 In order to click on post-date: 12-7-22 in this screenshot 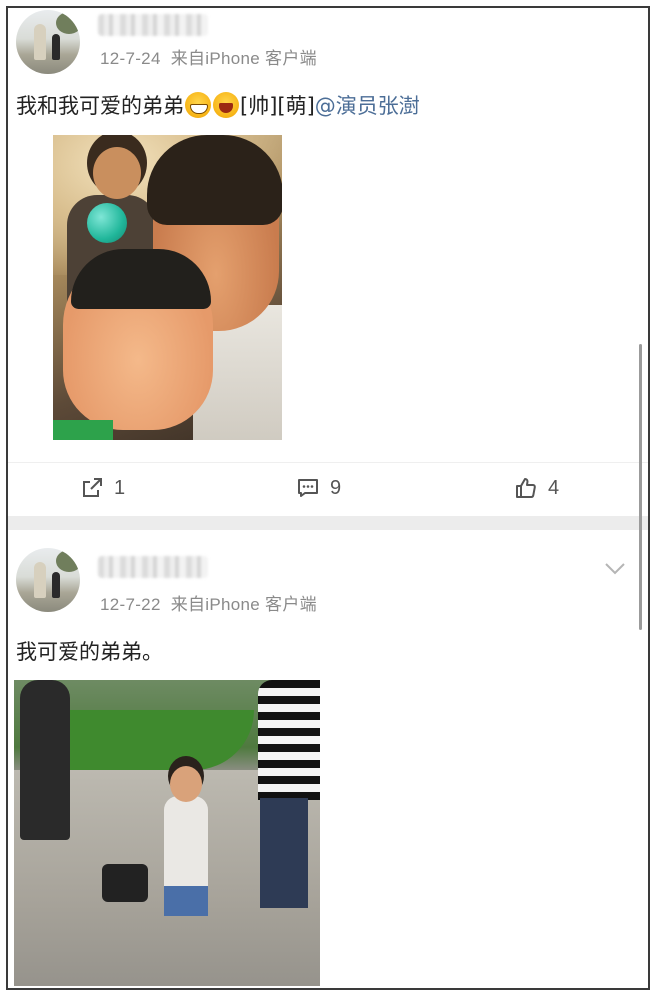, I will do `click(130, 604)`.